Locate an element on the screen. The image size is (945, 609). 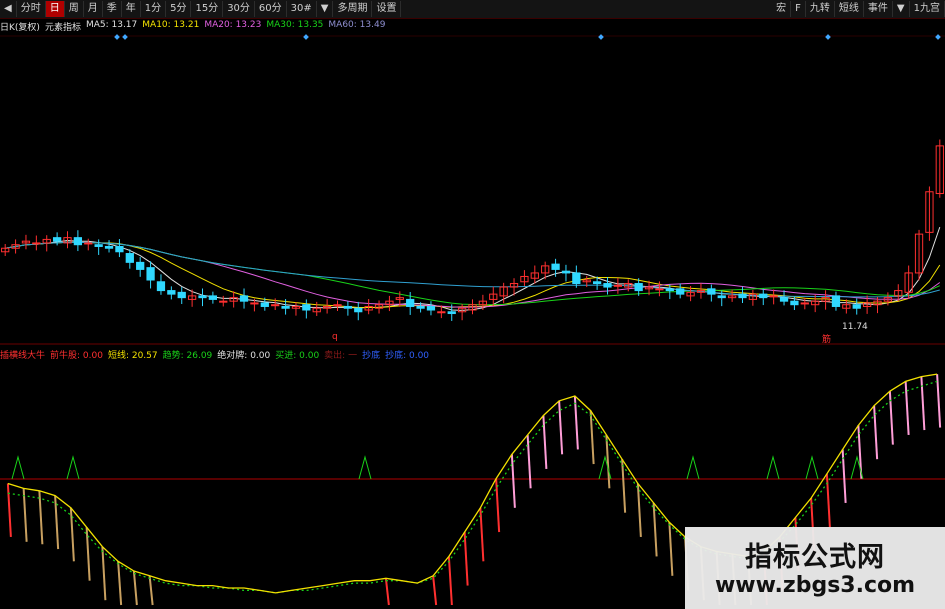
ind_legend-item: 短线: 20.57 is located at coordinates (132, 356).